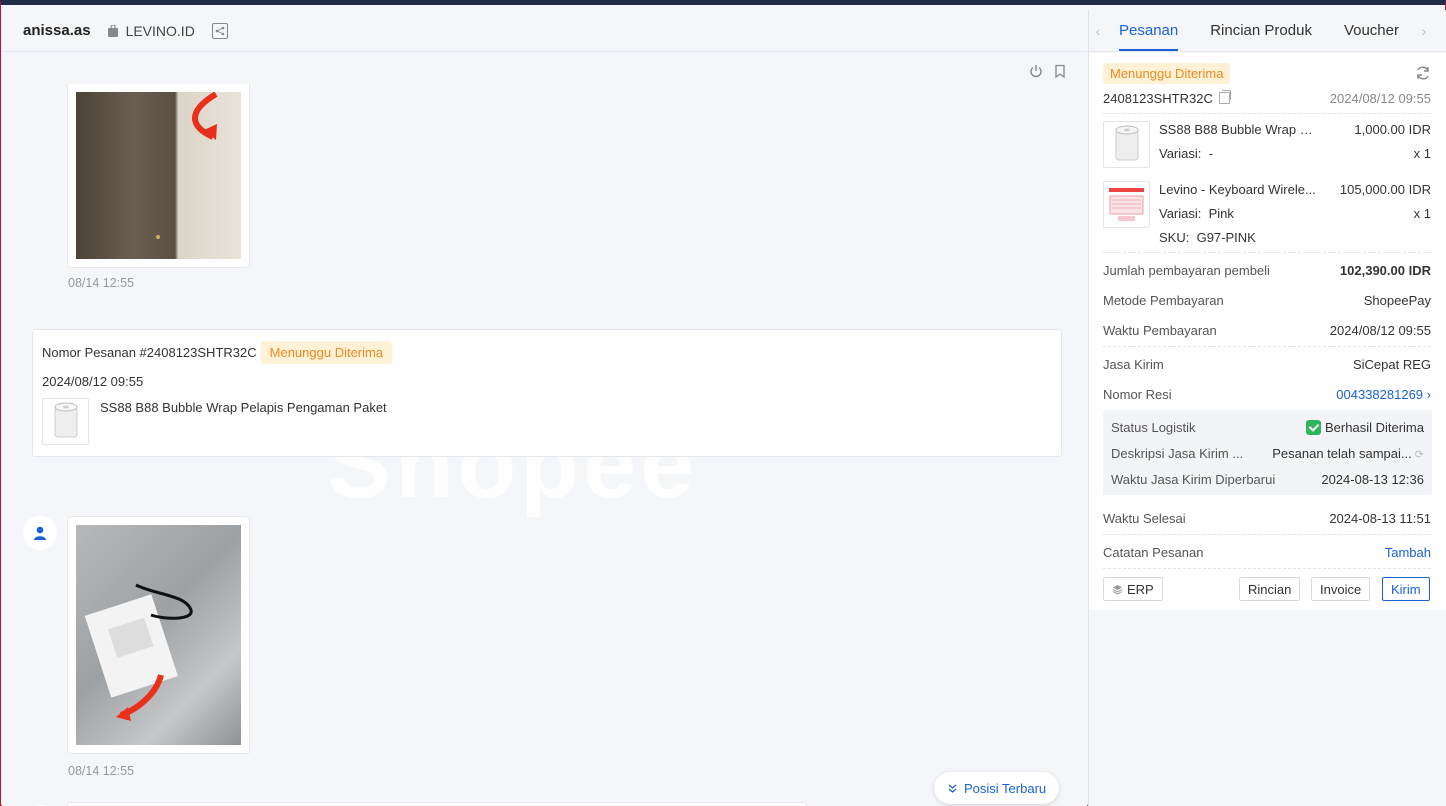 This screenshot has height=806, width=1446. I want to click on double-chevron-down-icon, so click(952, 788).